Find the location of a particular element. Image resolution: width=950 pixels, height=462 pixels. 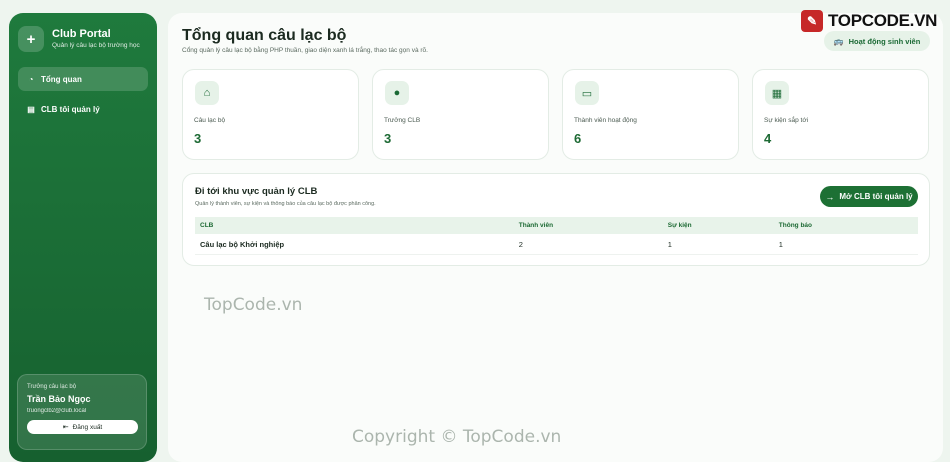

stat-card-members: ▭ Thành viên hoạt động 6 is located at coordinates (650, 114).